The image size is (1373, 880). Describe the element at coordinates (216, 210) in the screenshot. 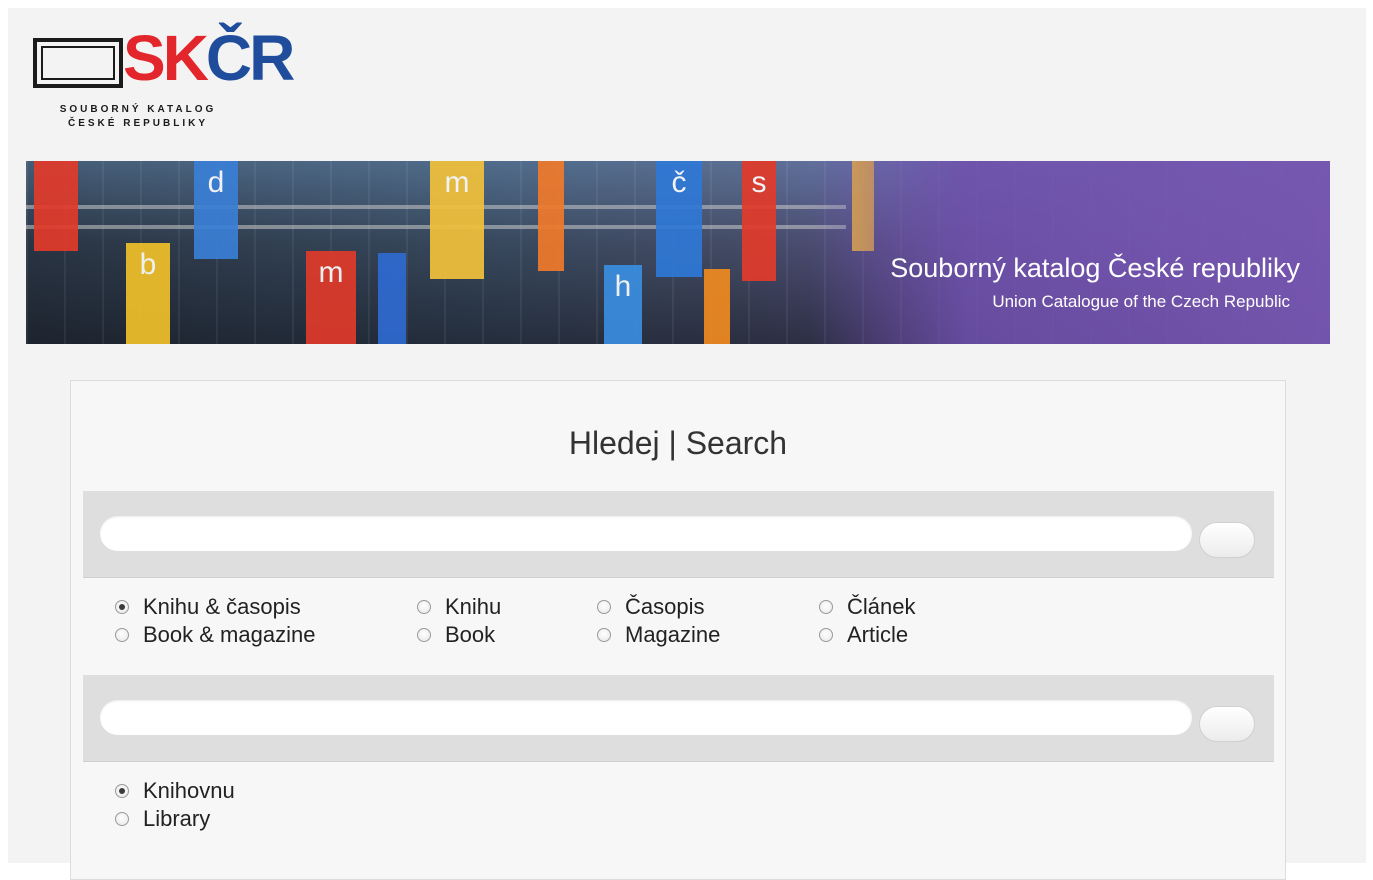

I see `banner-flag: d` at that location.